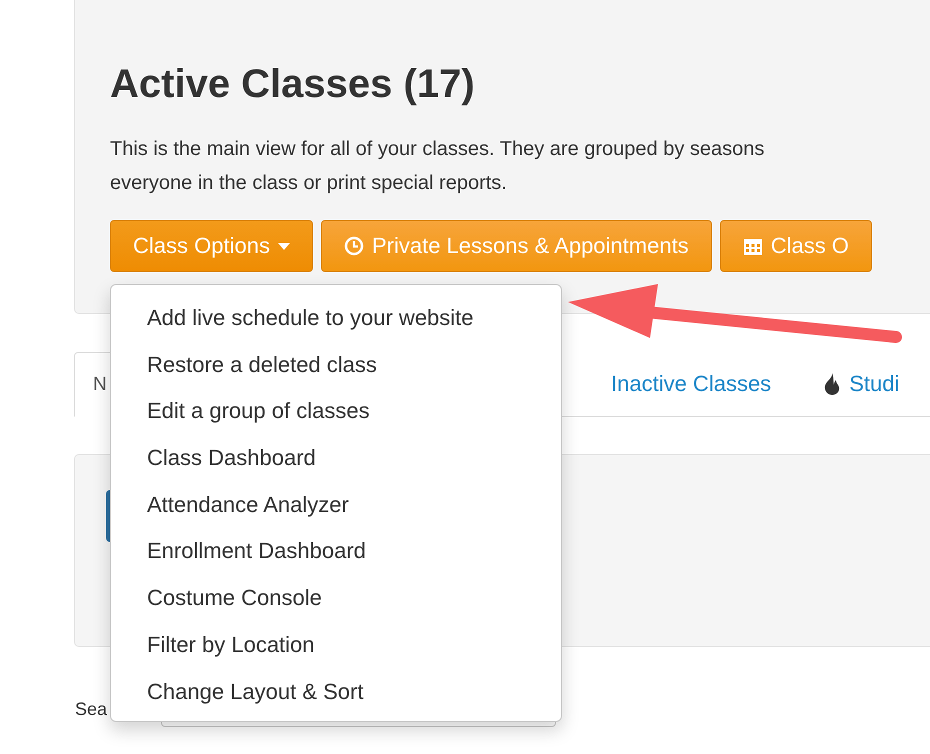 This screenshot has width=930, height=754. What do you see at coordinates (861, 384) in the screenshot?
I see `tab: Studi` at bounding box center [861, 384].